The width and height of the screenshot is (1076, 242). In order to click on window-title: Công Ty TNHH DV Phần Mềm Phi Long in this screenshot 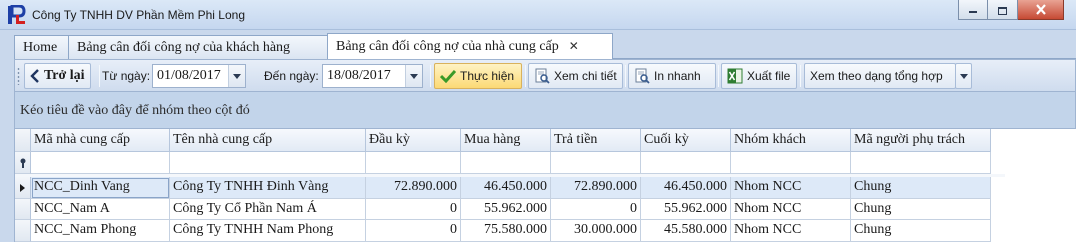, I will do `click(138, 15)`.